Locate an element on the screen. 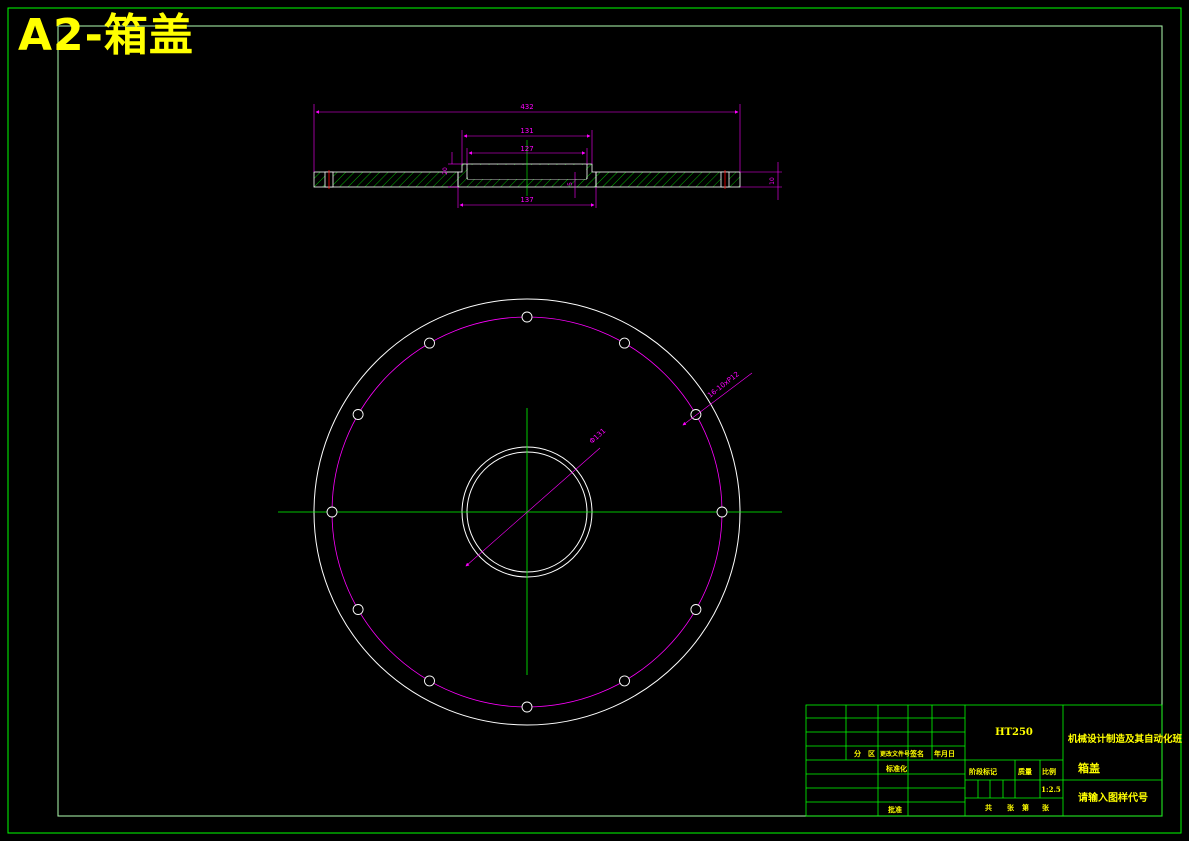  dim-hole-pattern: 16-10xP12 is located at coordinates (723, 384).